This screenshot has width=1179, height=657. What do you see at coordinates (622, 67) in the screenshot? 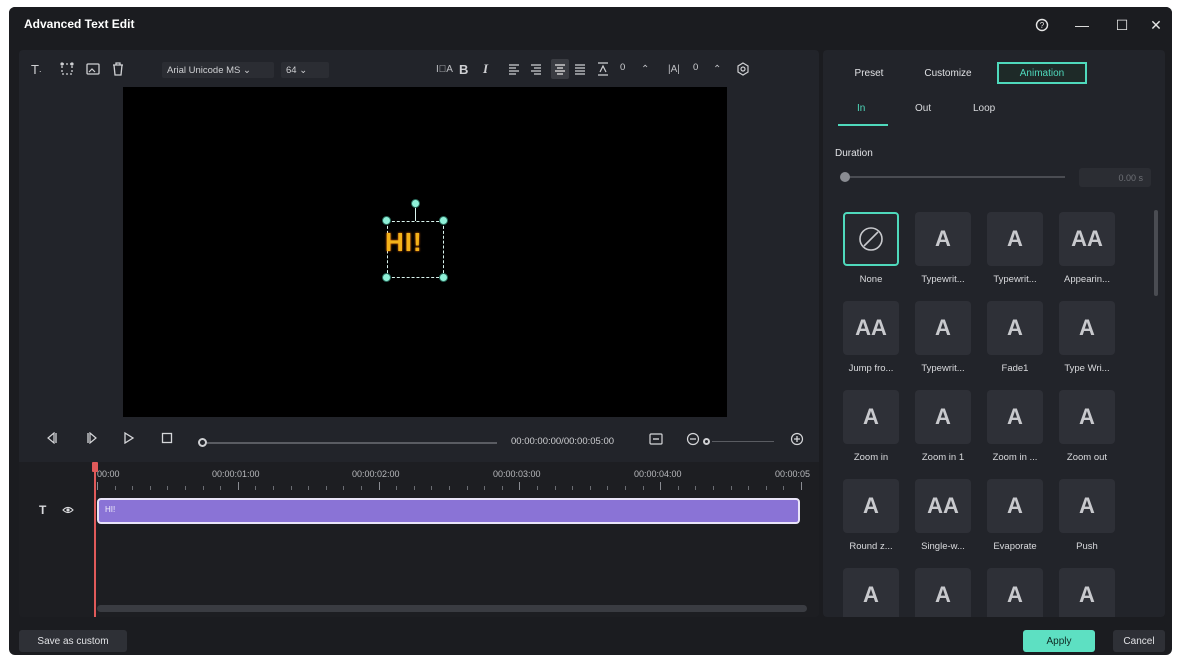
I see `line-spacing-value: 0` at bounding box center [622, 67].